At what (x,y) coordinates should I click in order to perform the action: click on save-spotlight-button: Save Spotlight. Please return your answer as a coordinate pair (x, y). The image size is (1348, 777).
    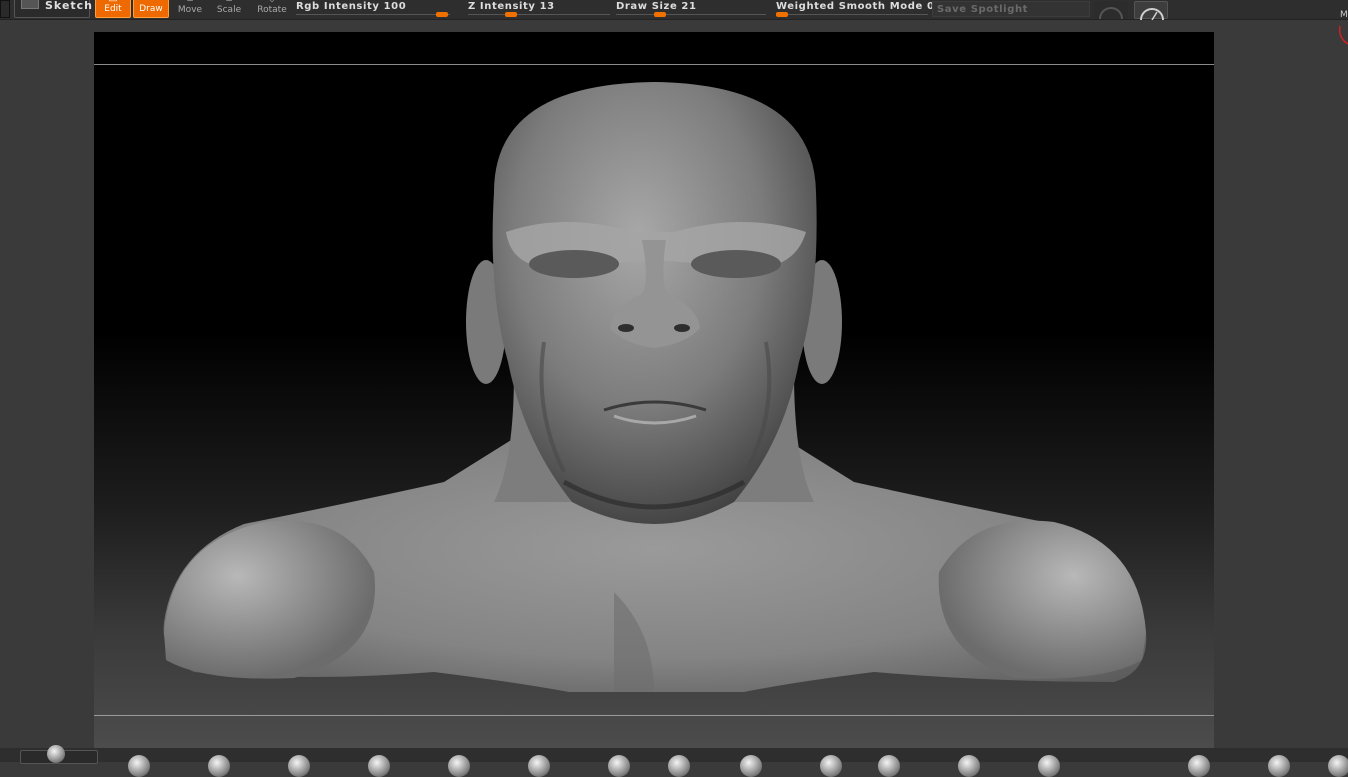
    Looking at the image, I should click on (1011, 9).